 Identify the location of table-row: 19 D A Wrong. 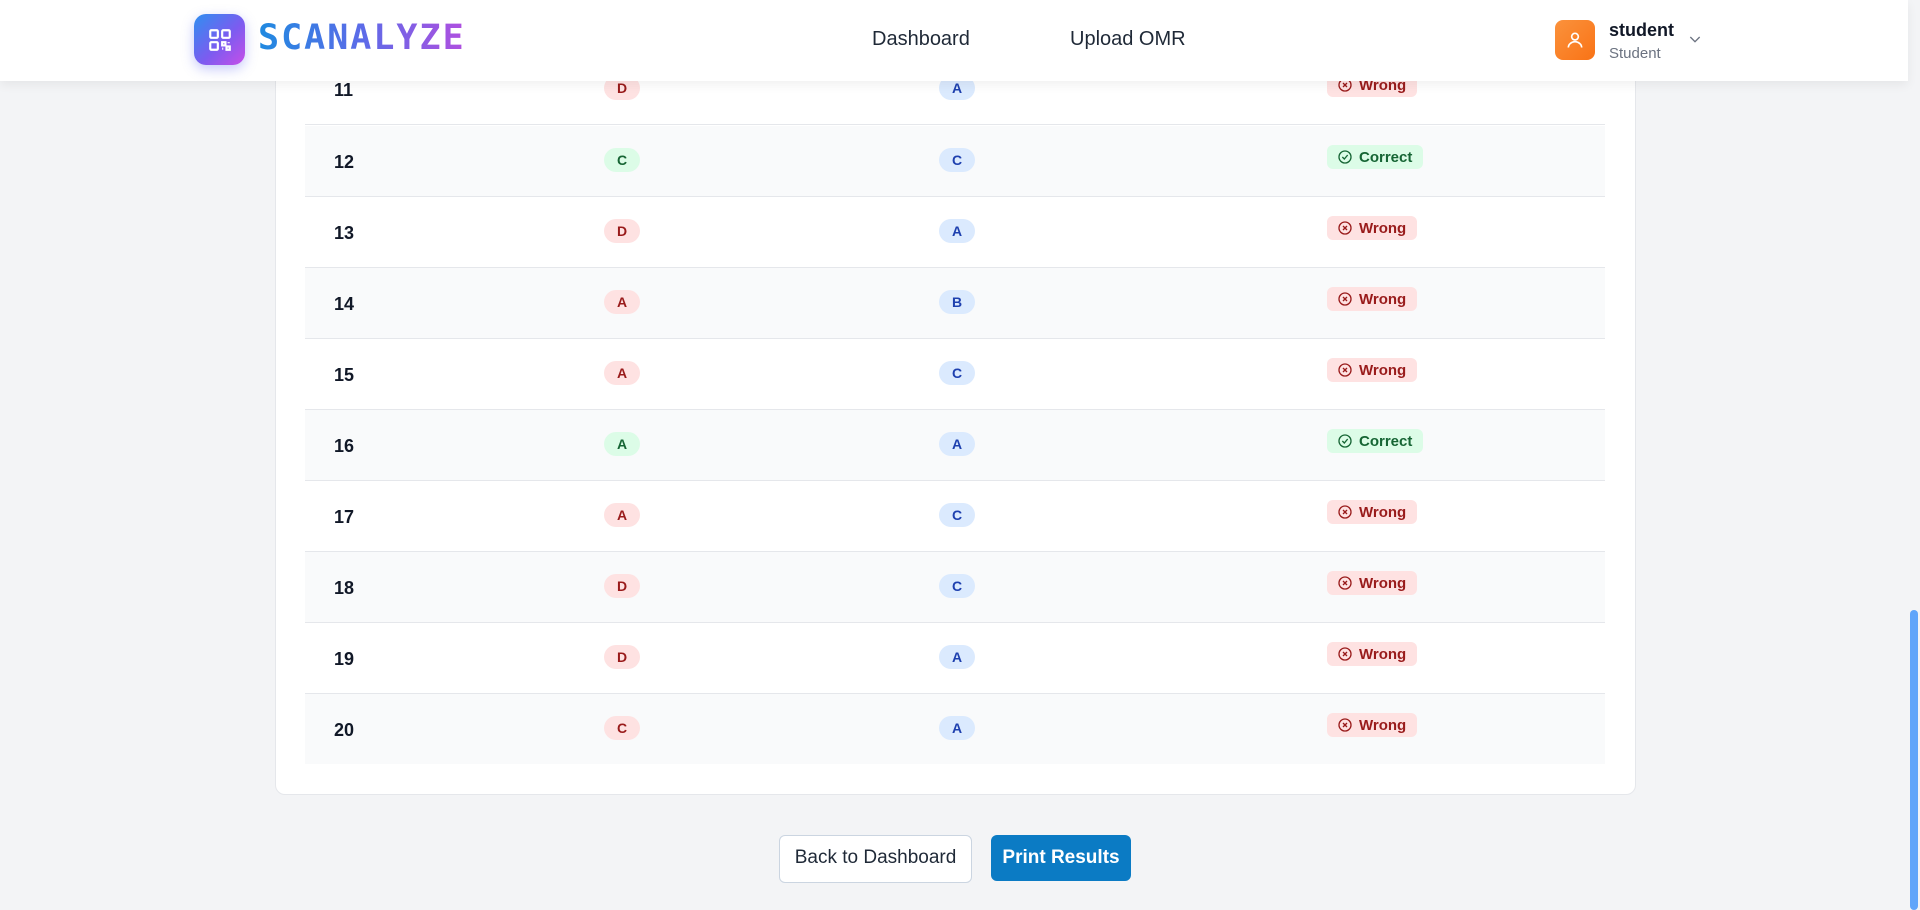
(955, 658).